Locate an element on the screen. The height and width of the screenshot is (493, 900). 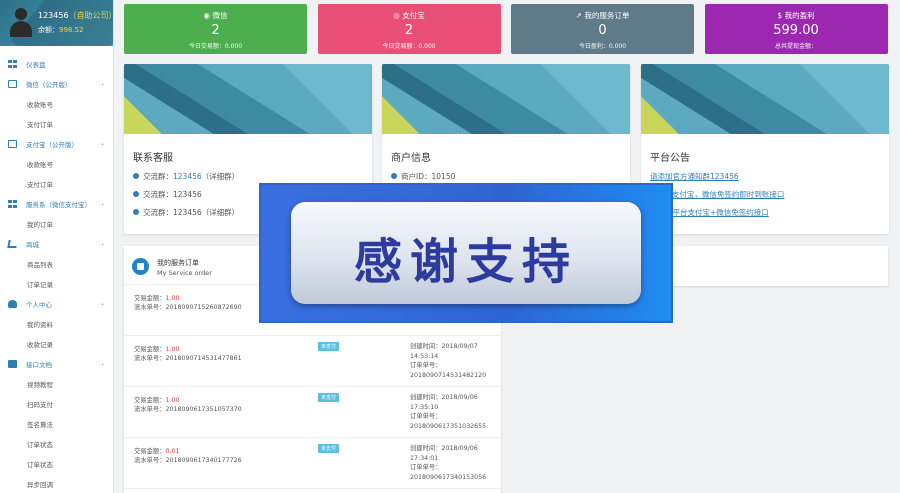
sidebar-item: 接口文档 ⌄ is located at coordinates (56, 364).